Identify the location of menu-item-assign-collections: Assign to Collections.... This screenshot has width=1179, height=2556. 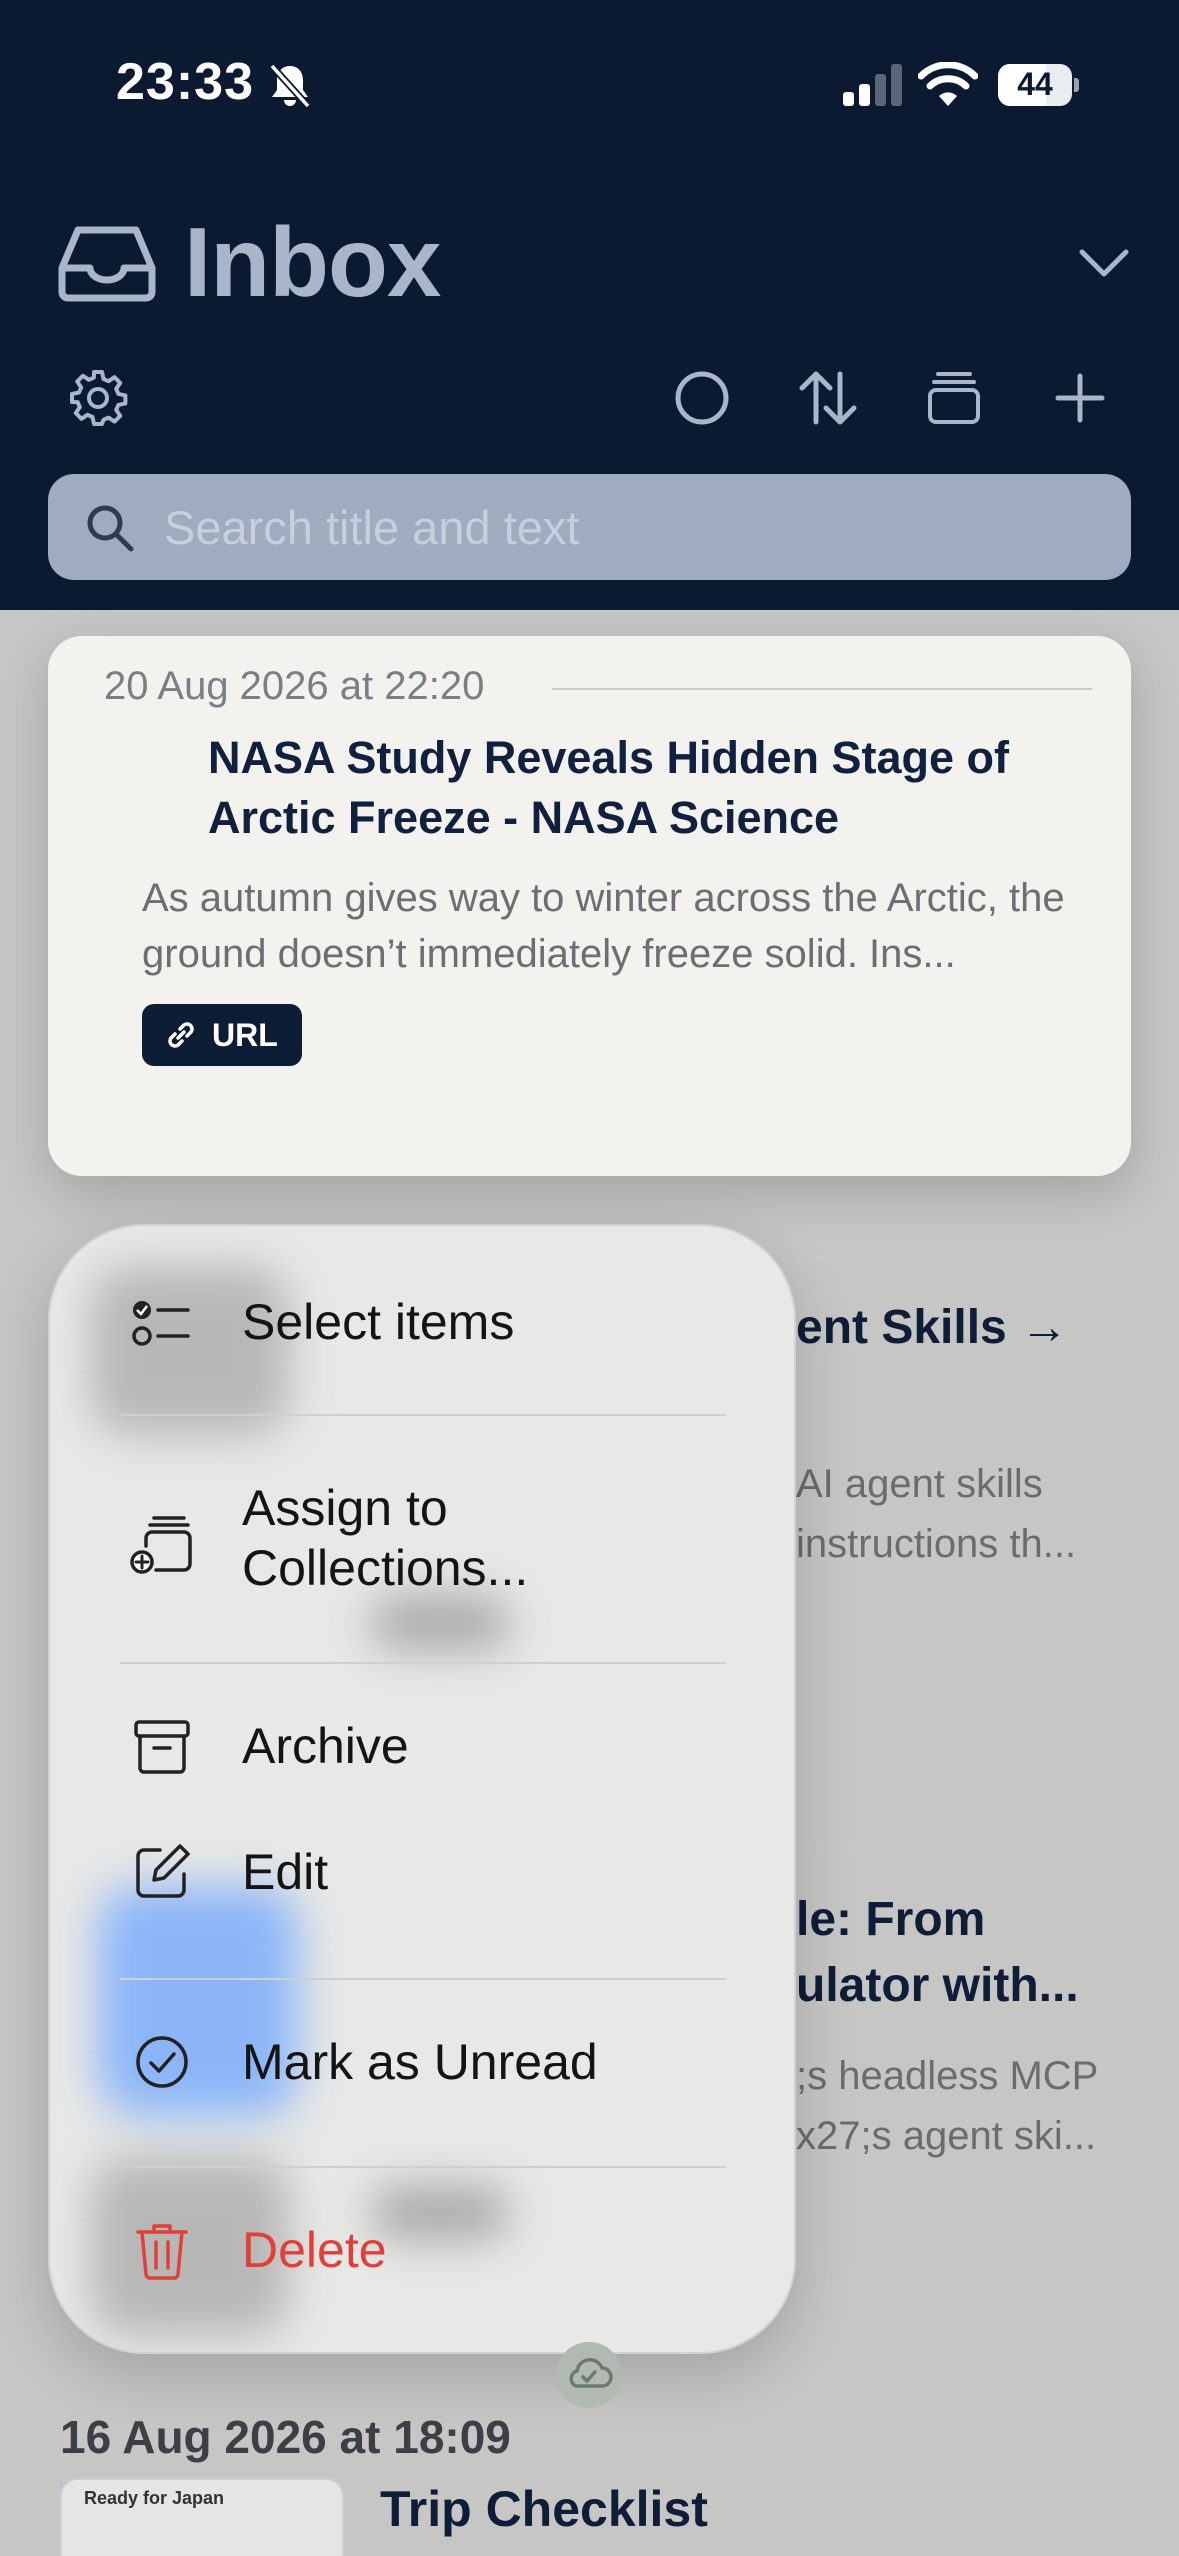
(422, 1546).